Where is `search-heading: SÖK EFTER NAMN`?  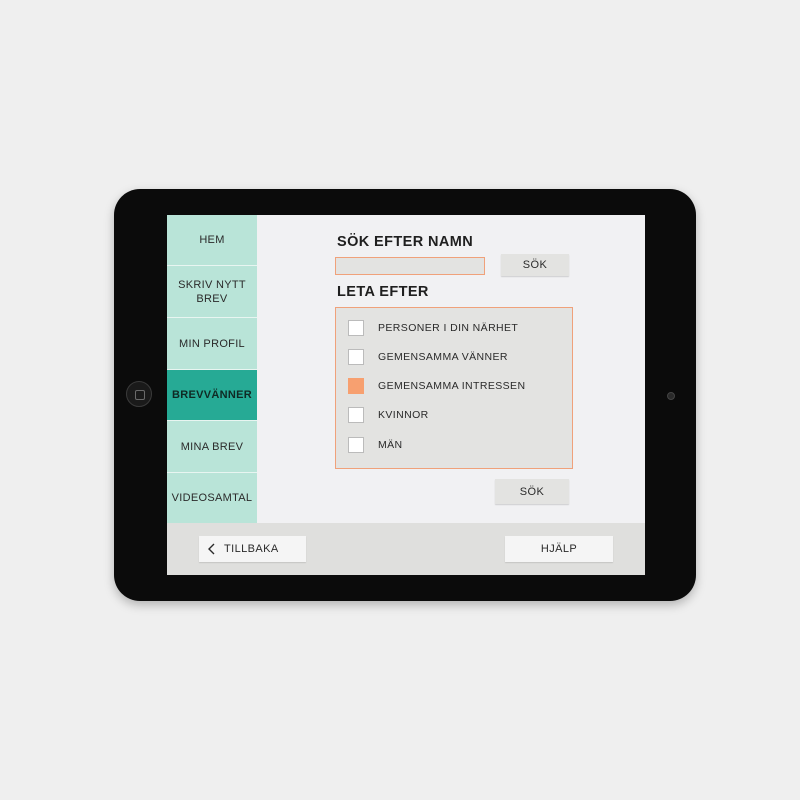
search-heading: SÖK EFTER NAMN is located at coordinates (405, 242).